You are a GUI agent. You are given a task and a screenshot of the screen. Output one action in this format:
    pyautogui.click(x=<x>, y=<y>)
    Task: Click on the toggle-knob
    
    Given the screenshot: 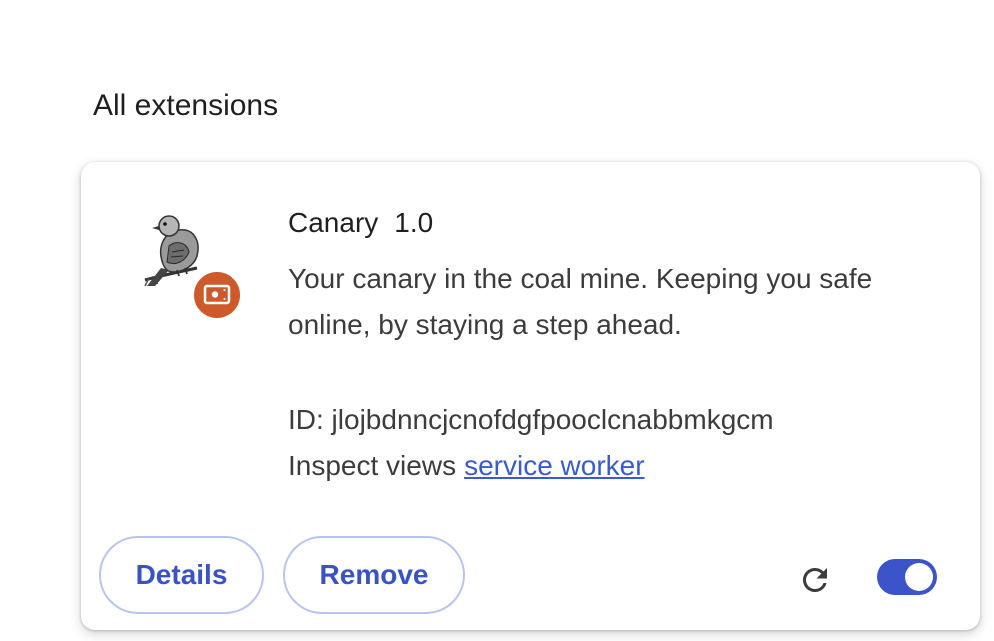 What is the action you would take?
    pyautogui.click(x=919, y=577)
    